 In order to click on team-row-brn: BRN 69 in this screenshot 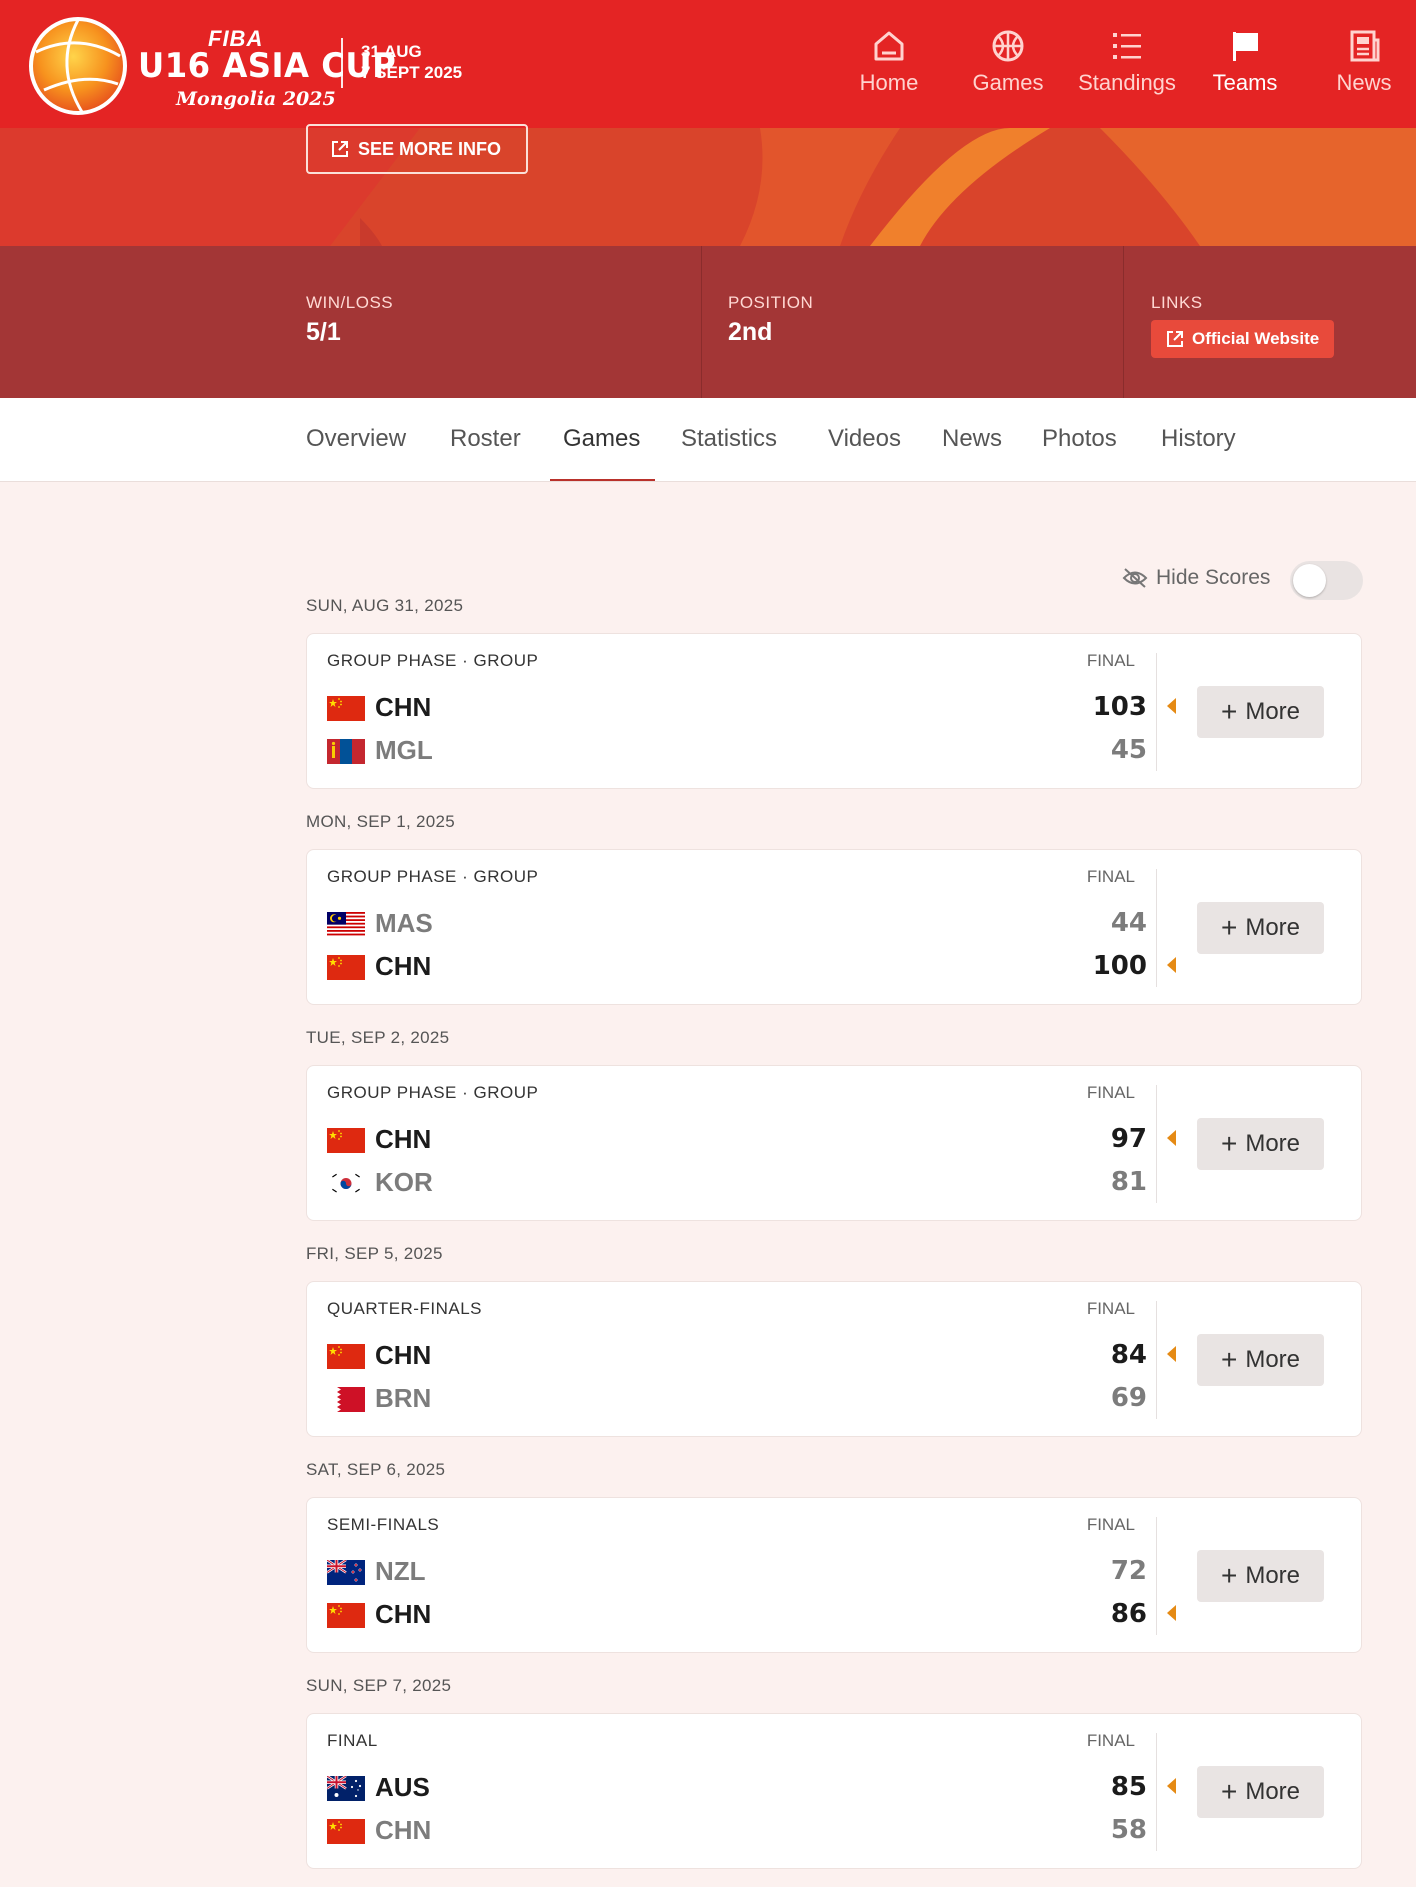, I will do `click(737, 1399)`.